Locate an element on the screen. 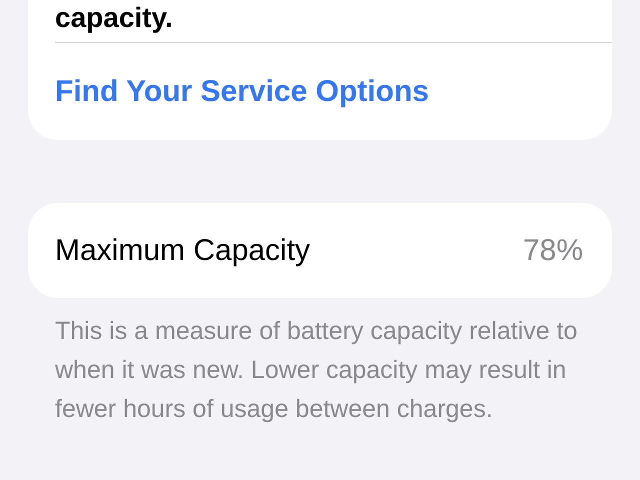  service-options-link: Find Your Service Options is located at coordinates (242, 91).